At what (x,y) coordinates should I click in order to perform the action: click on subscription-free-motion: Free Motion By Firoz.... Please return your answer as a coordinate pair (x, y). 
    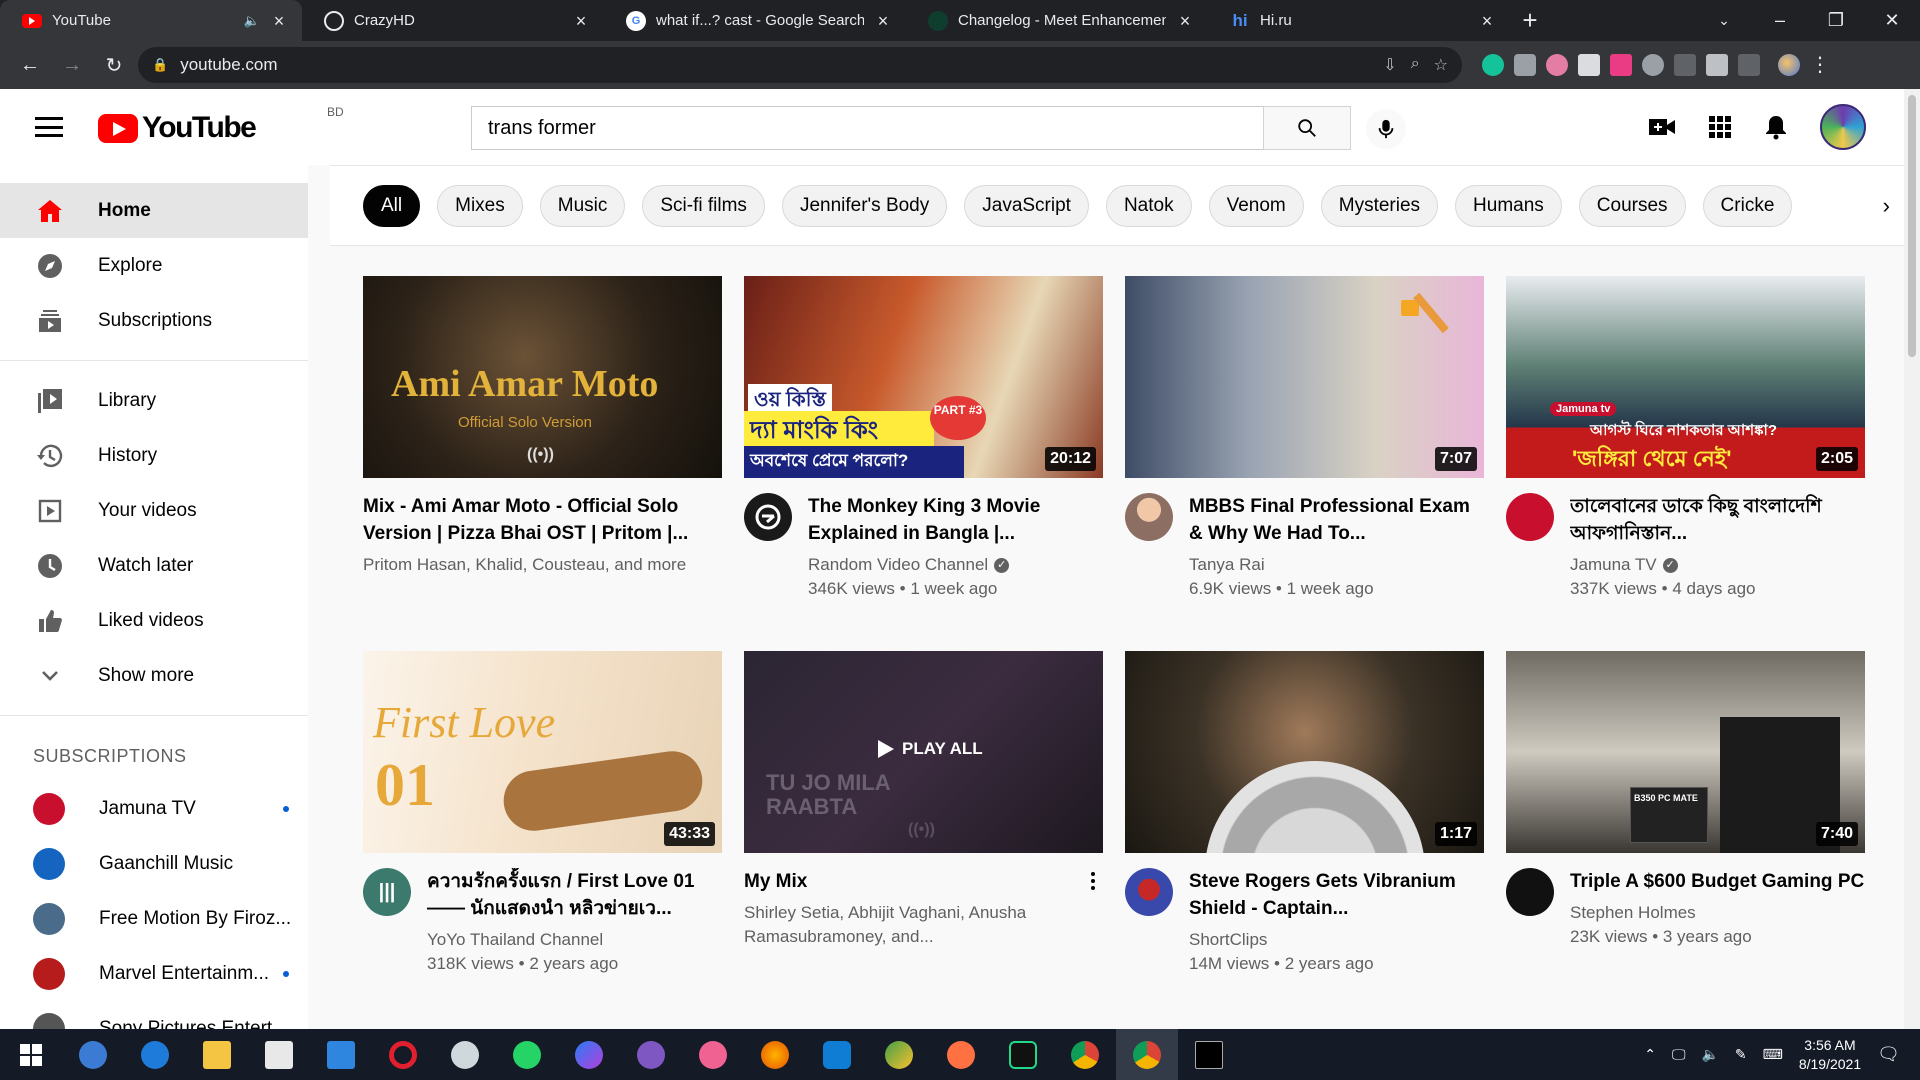
    Looking at the image, I should click on (154, 918).